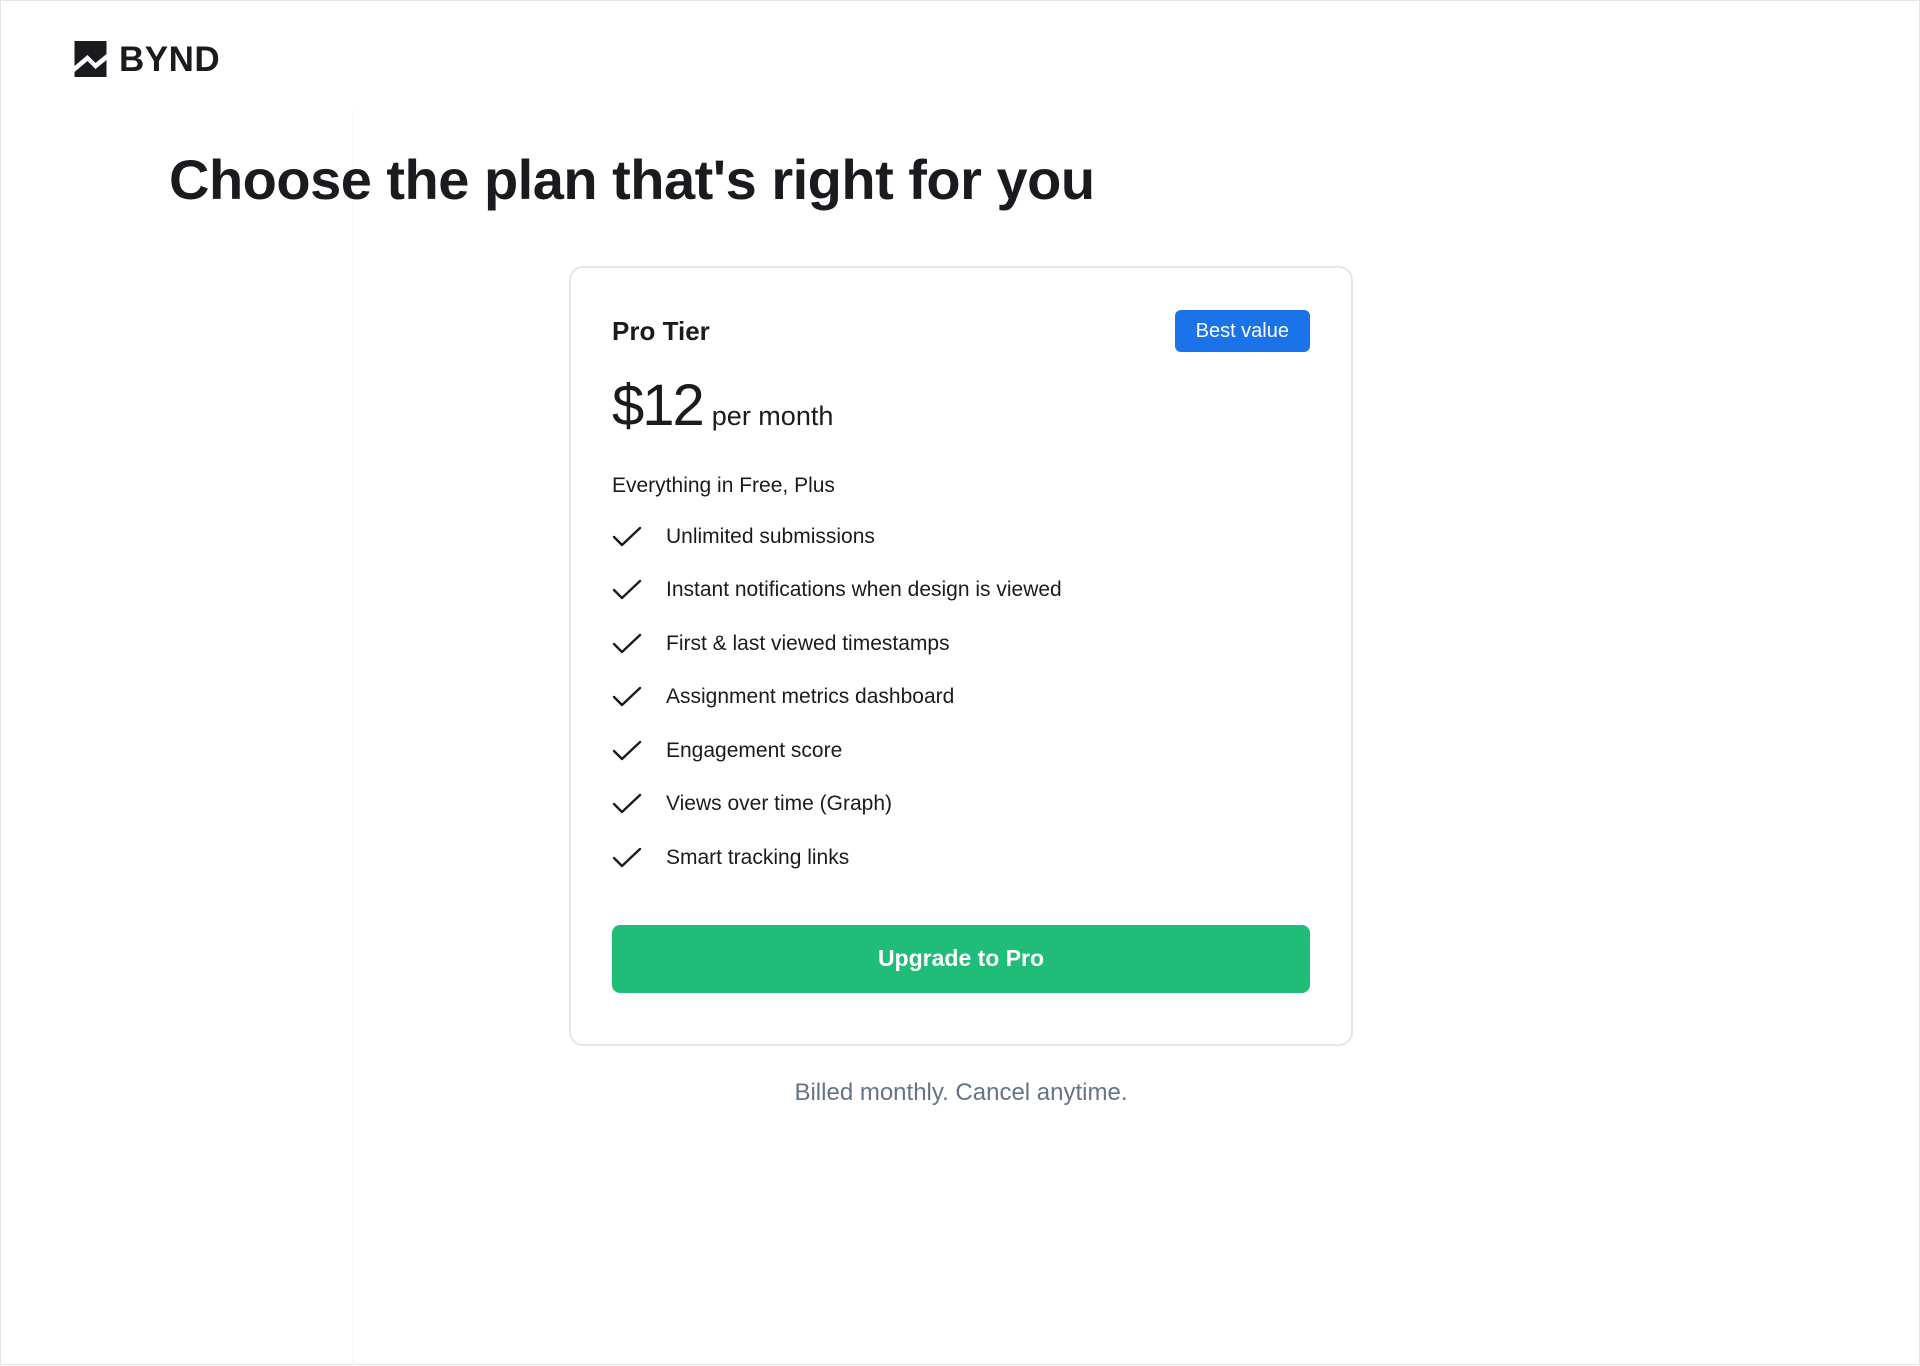  I want to click on plan-name: Pro Tier, so click(661, 330).